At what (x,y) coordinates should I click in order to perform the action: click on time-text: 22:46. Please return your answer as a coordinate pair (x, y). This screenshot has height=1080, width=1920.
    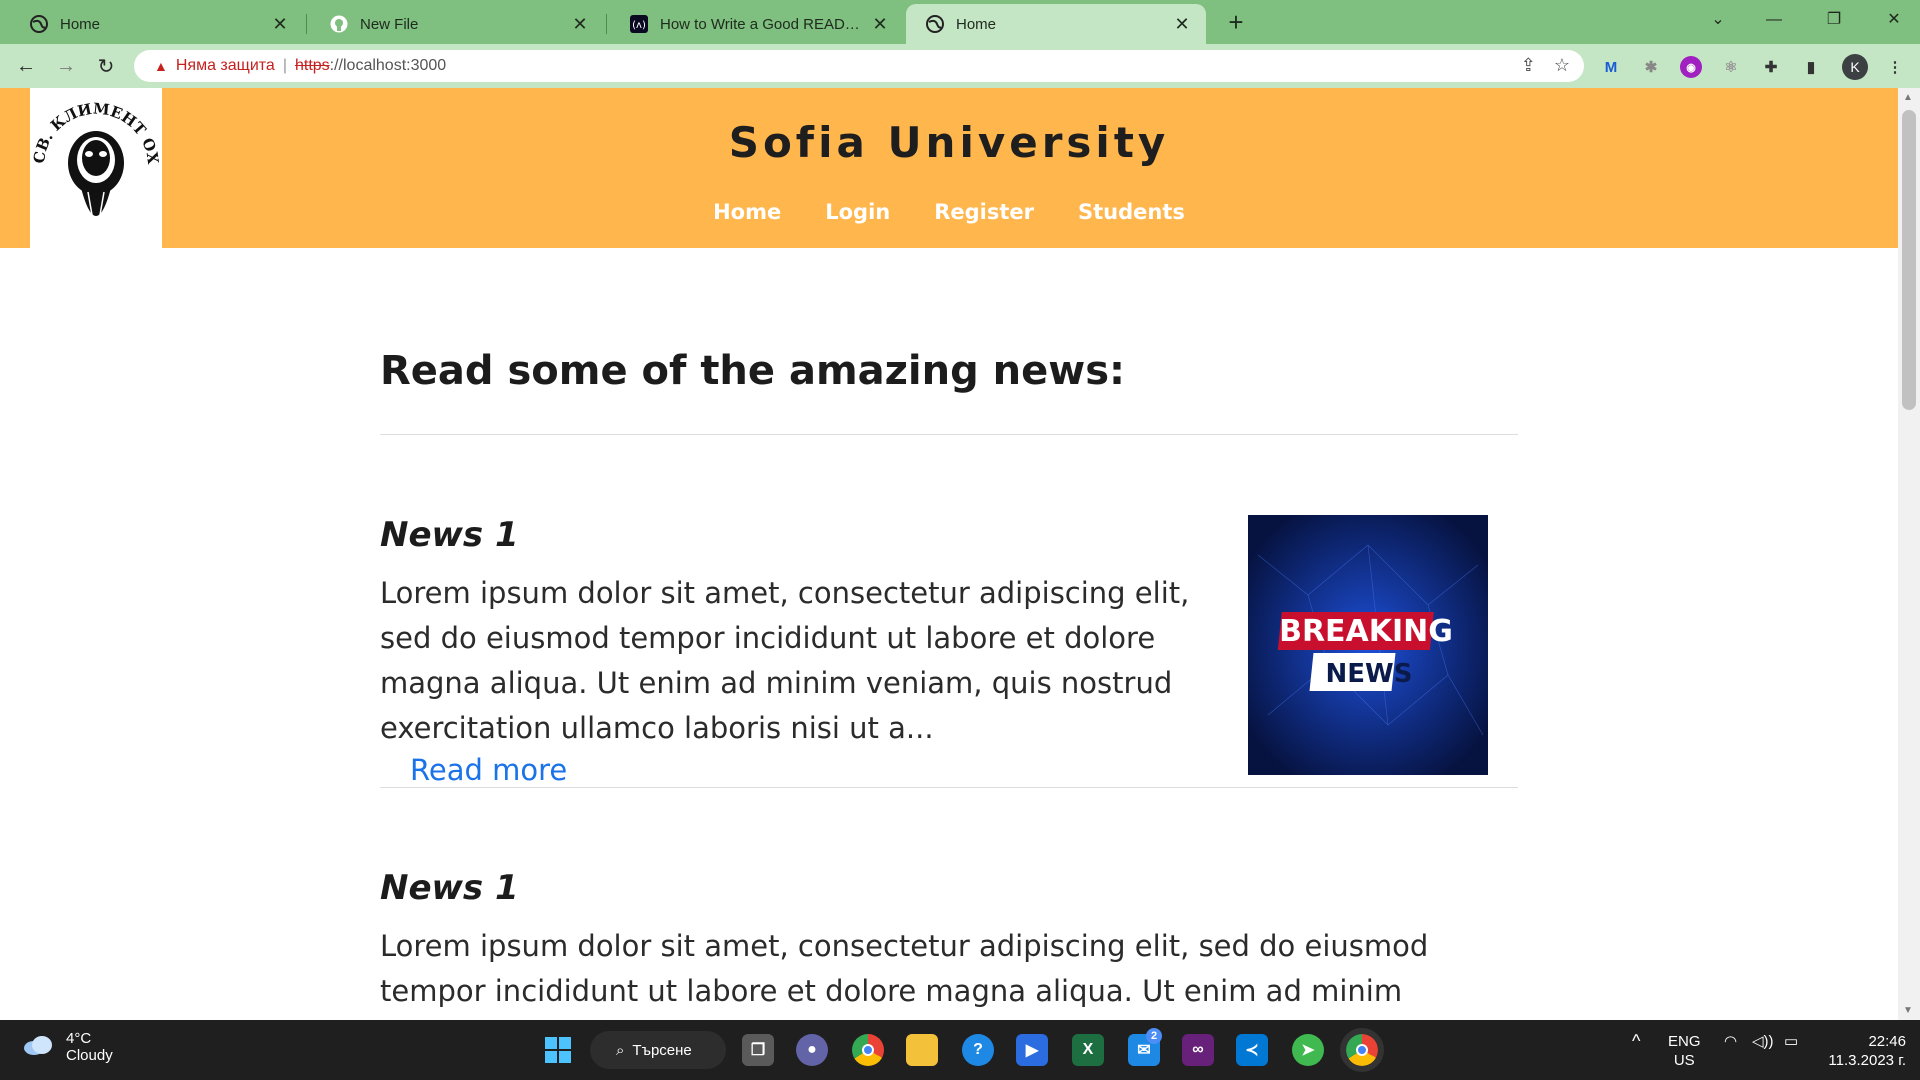
    Looking at the image, I should click on (1887, 1041).